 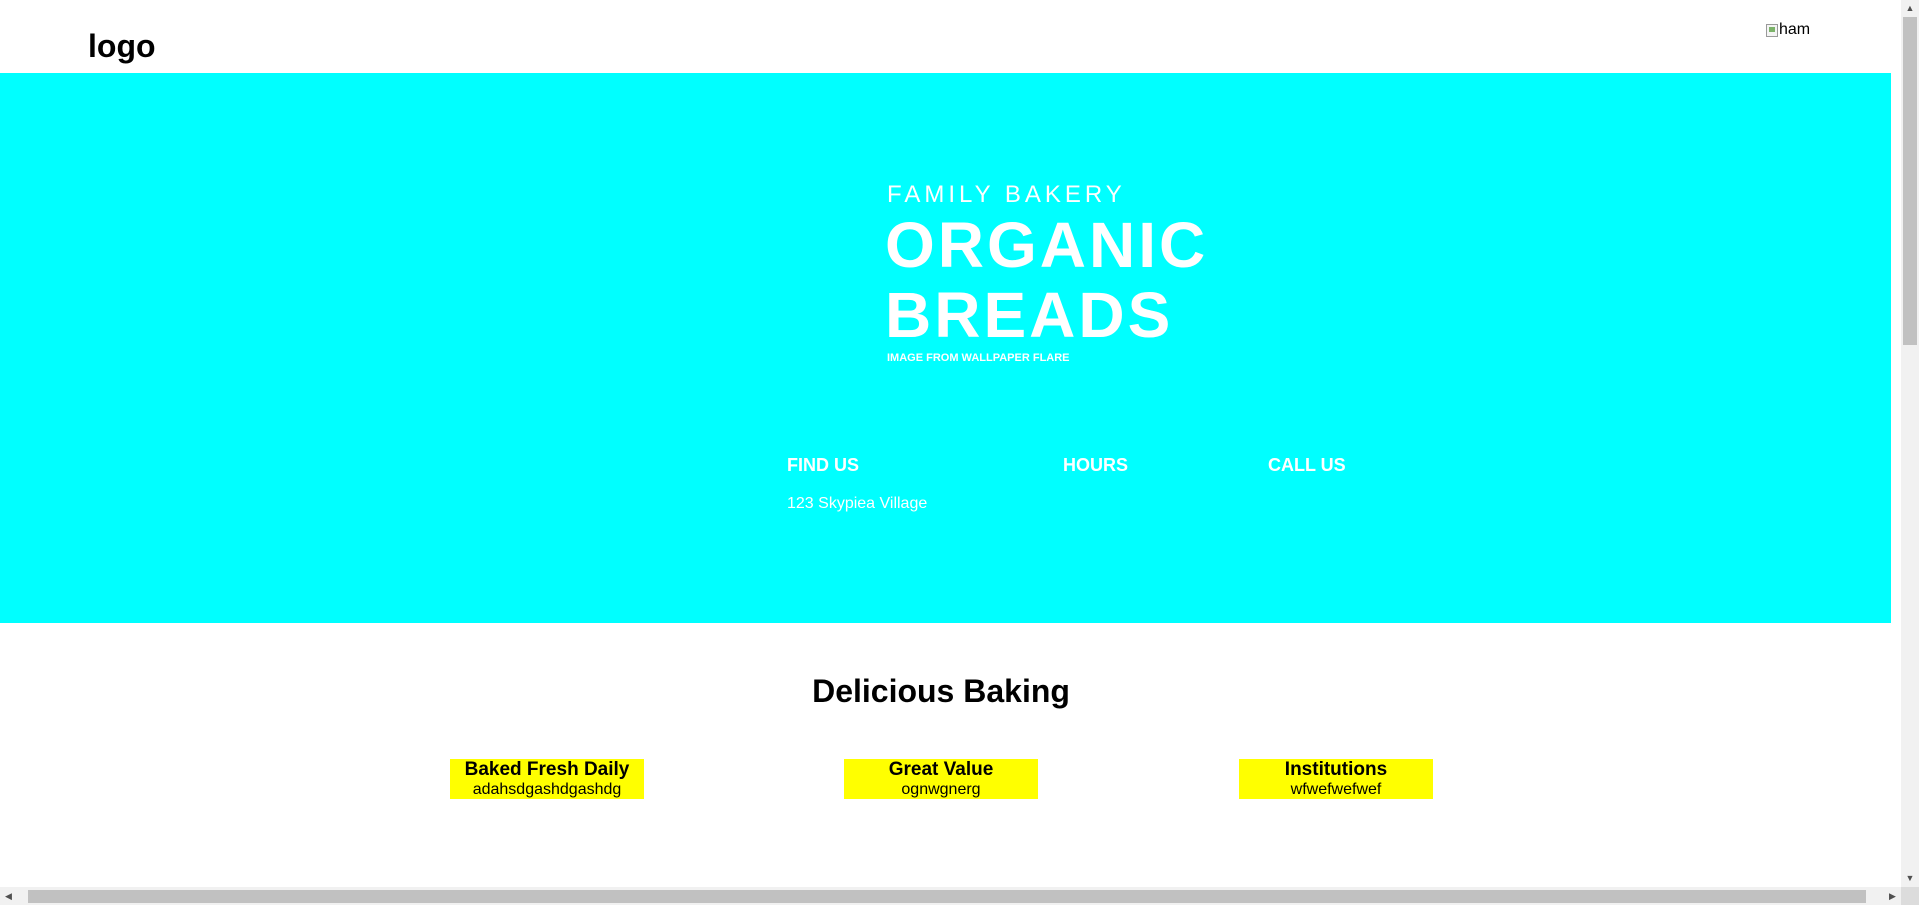 I want to click on hero-title-line-1: ORGANIC, so click(x=1047, y=245).